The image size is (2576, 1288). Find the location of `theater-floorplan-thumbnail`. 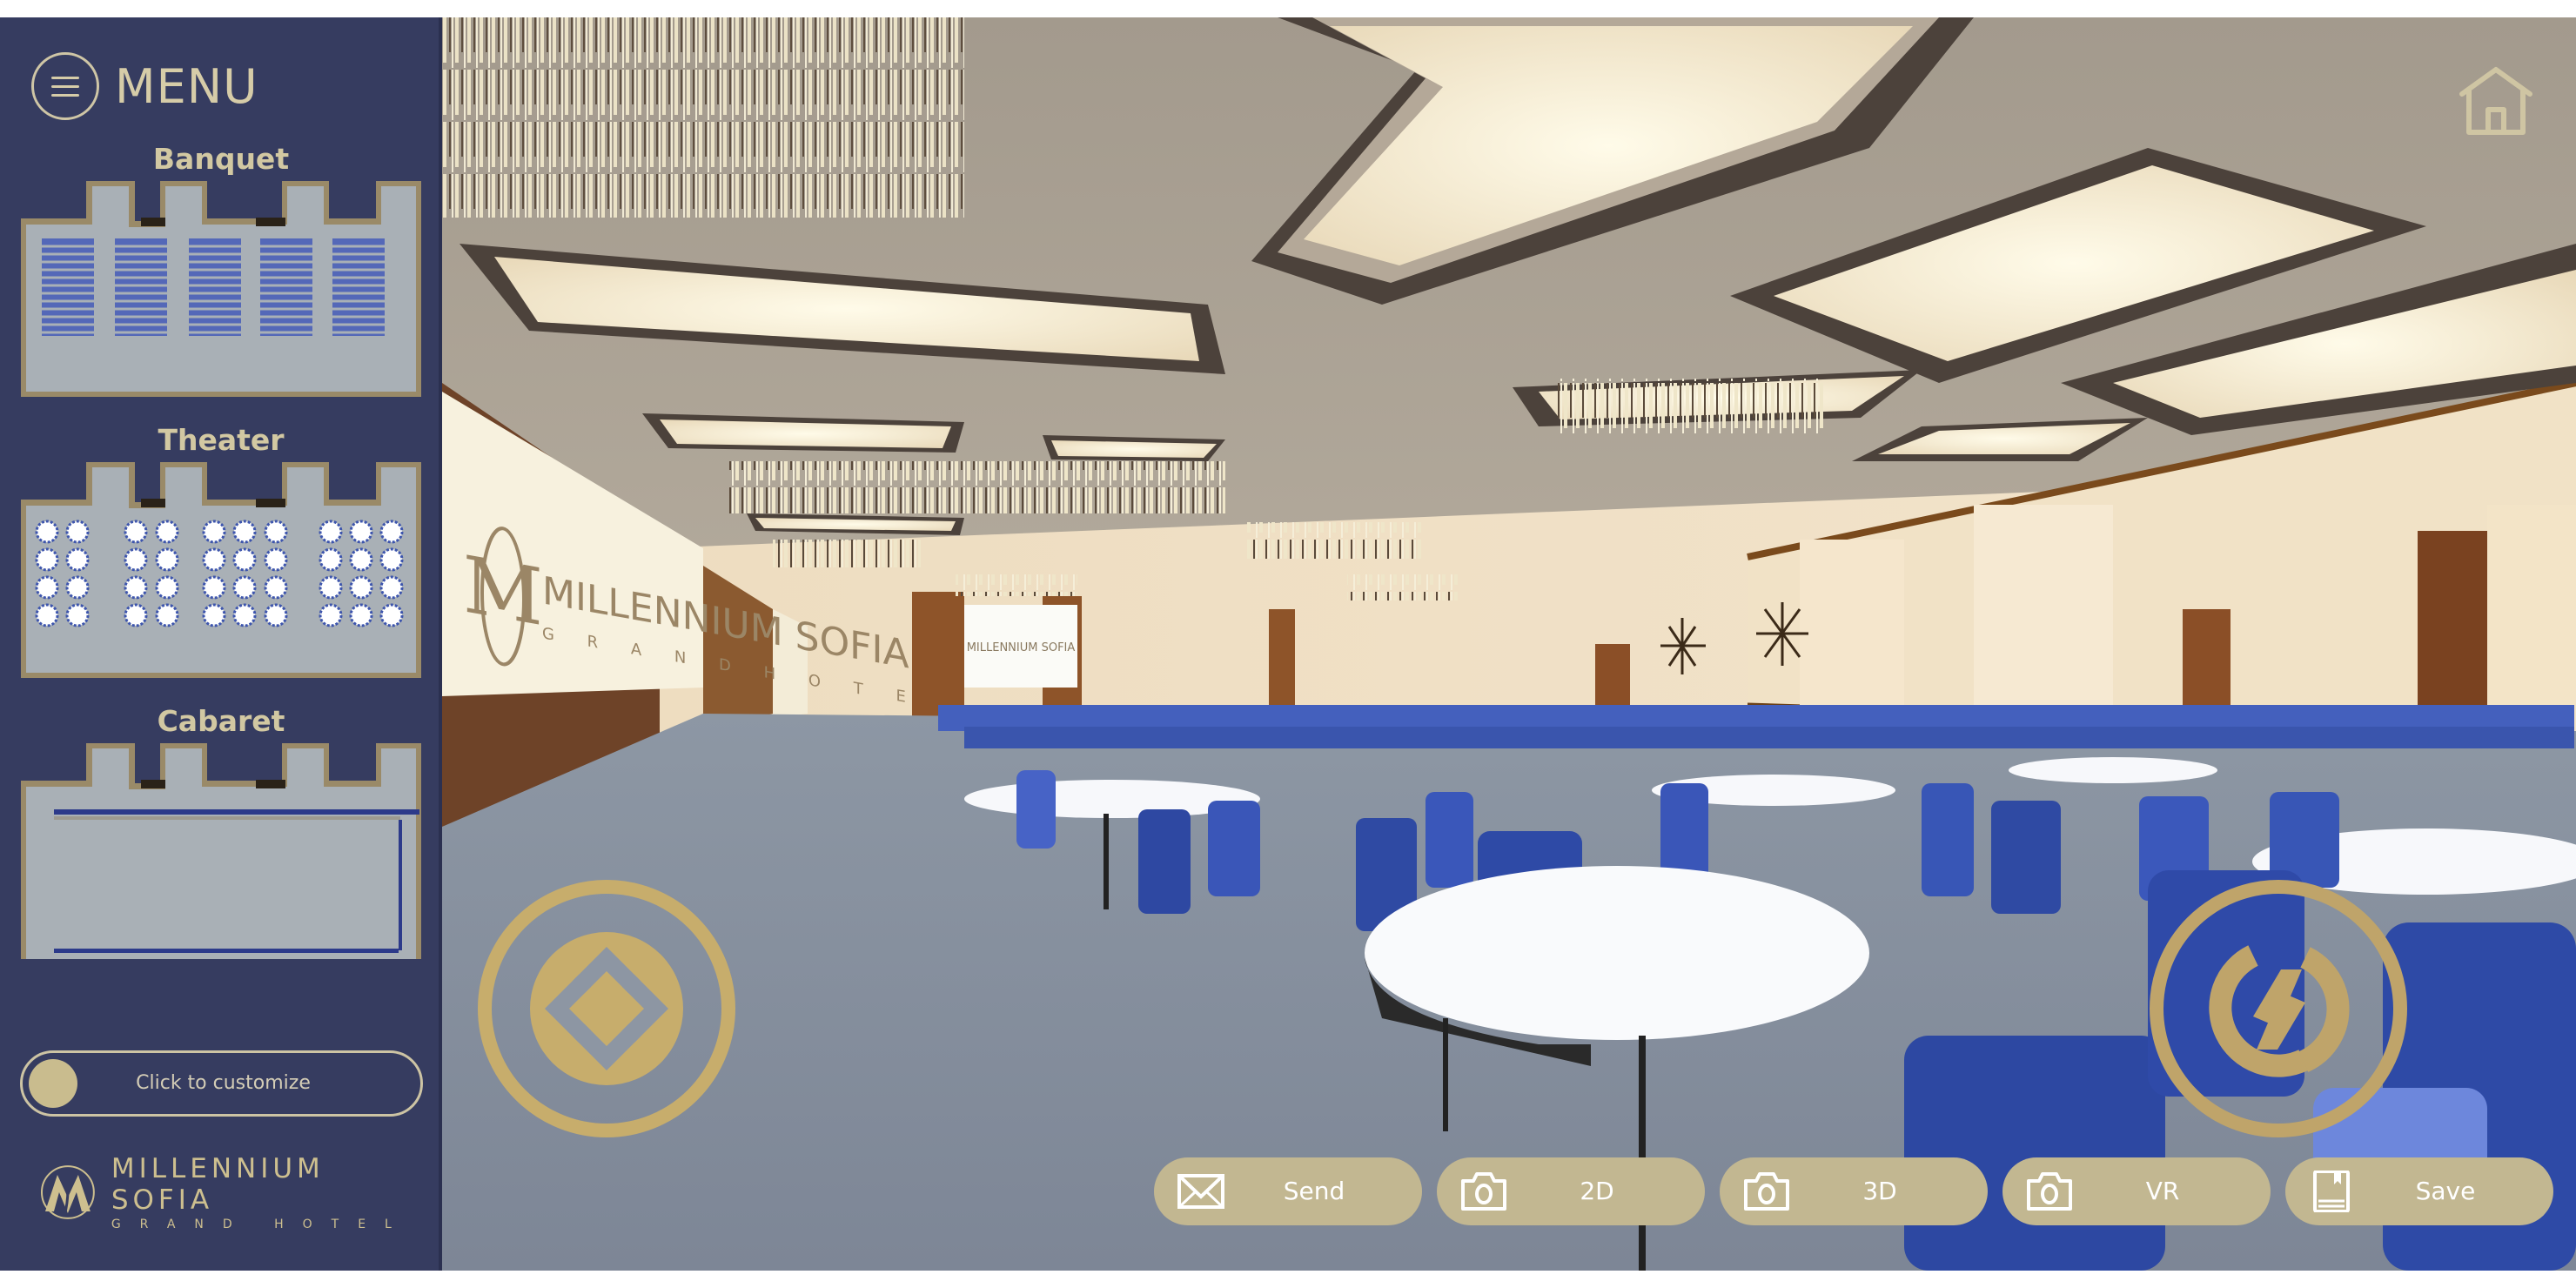

theater-floorplan-thumbnail is located at coordinates (221, 570).